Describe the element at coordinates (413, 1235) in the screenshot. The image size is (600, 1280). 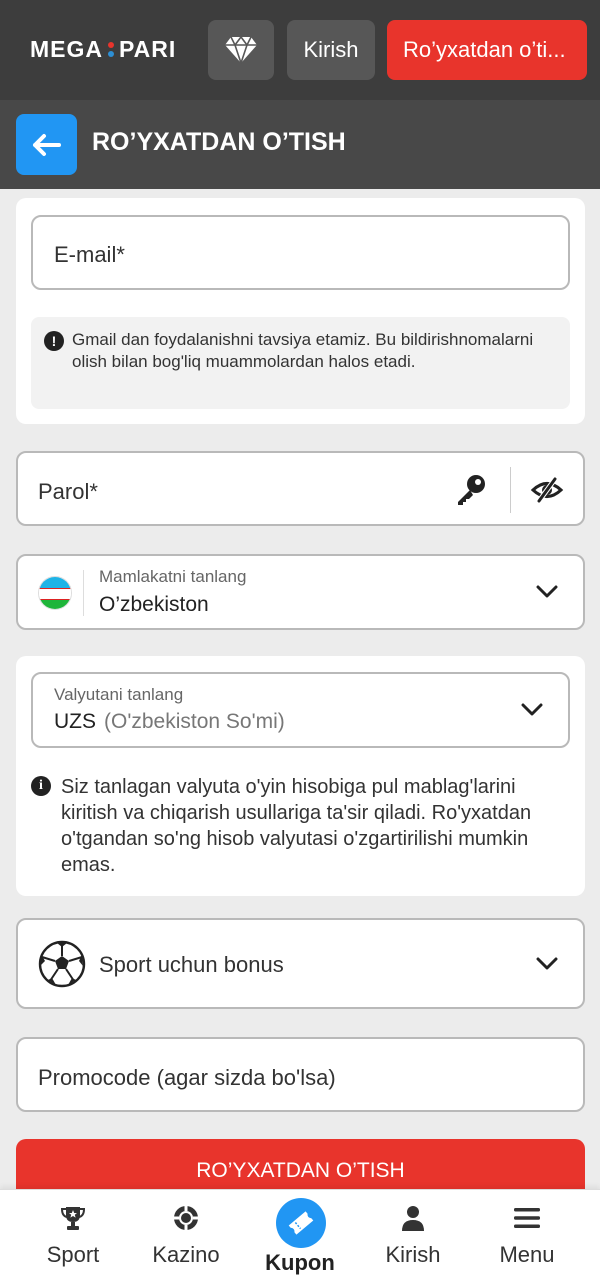
I see `nav-kirish: Kirish` at that location.